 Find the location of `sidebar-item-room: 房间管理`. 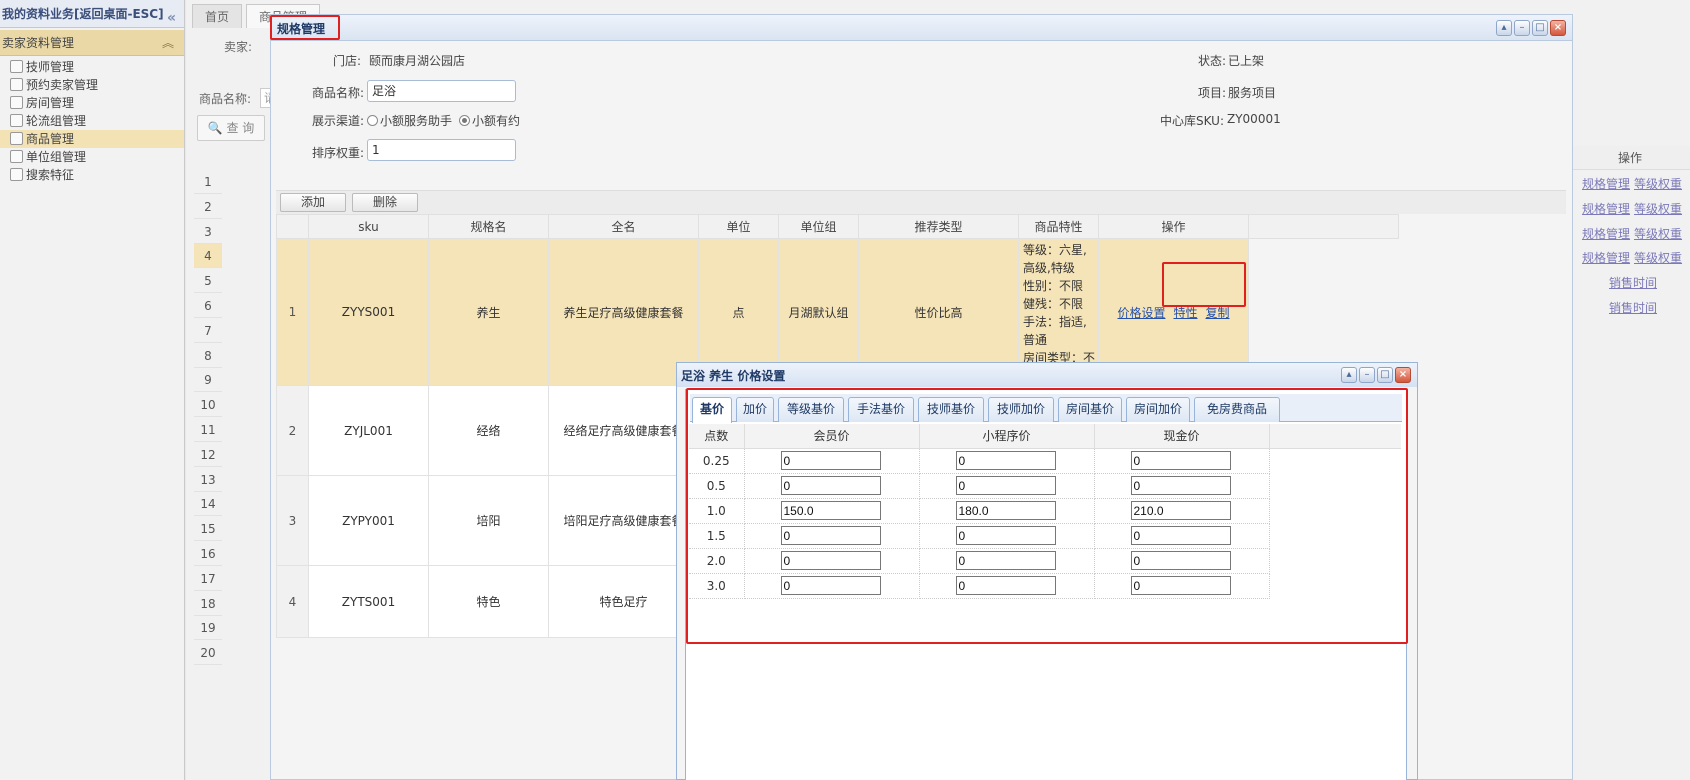

sidebar-item-room: 房间管理 is located at coordinates (92, 103).